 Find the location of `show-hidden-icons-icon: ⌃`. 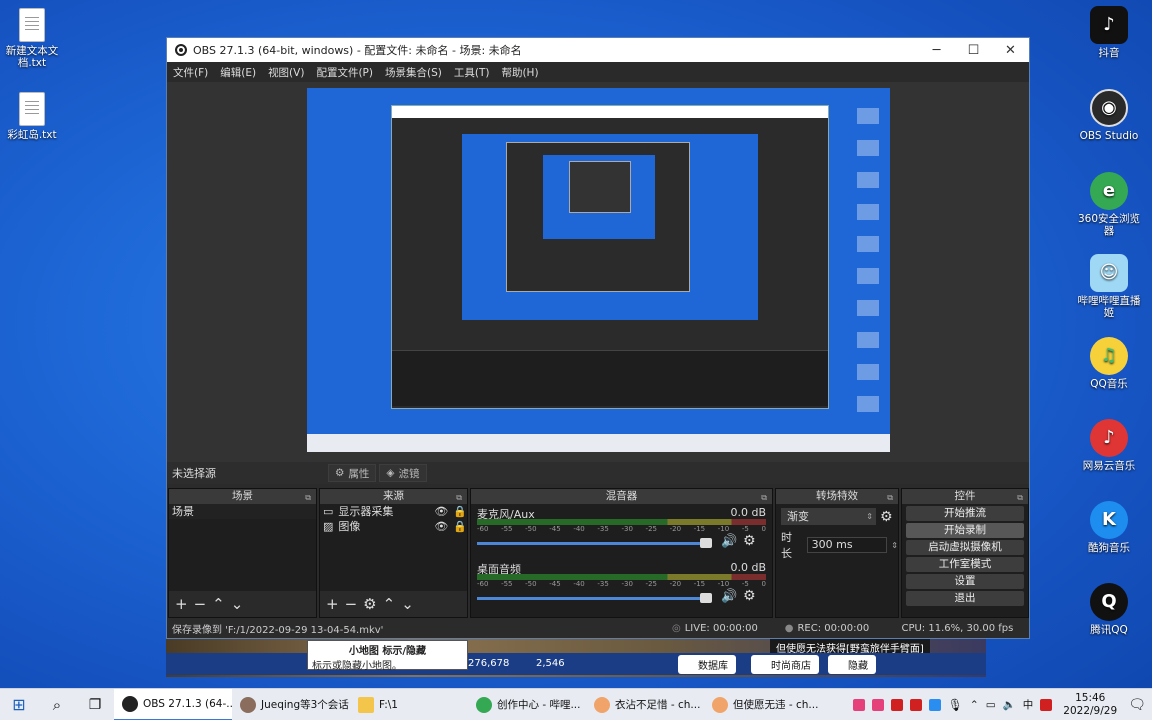

show-hidden-icons-icon: ⌃ is located at coordinates (974, 705).